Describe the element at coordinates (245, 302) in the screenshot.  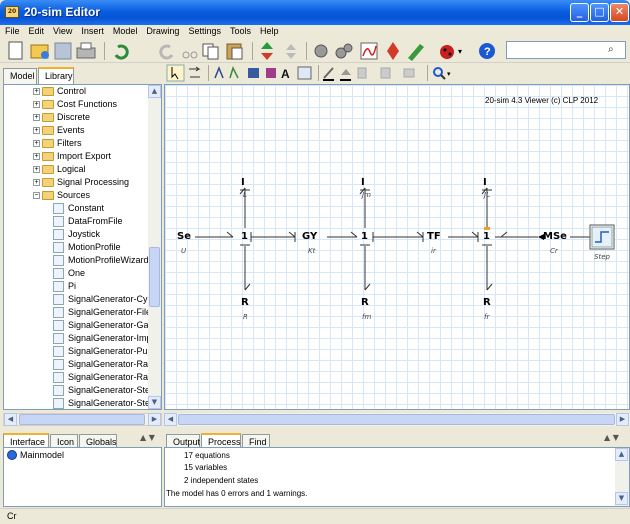
I see `node-r1: R` at that location.